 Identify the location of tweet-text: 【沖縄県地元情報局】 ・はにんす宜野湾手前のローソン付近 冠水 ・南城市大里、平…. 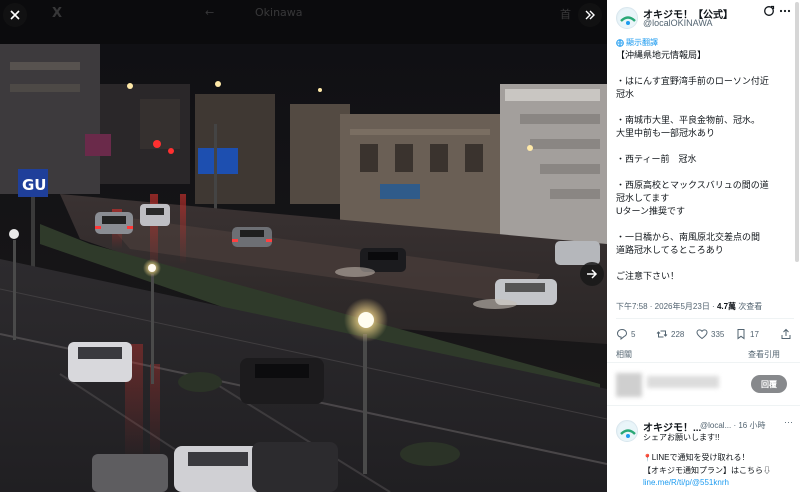
(705, 172).